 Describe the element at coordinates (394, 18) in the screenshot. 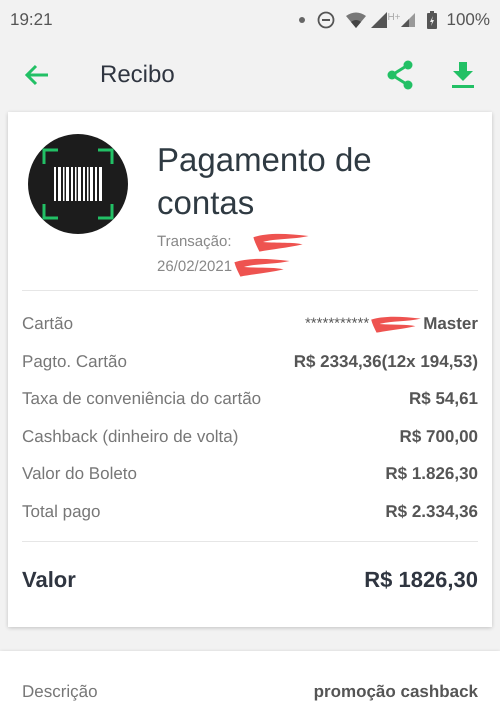

I see `network-type: H+` at that location.